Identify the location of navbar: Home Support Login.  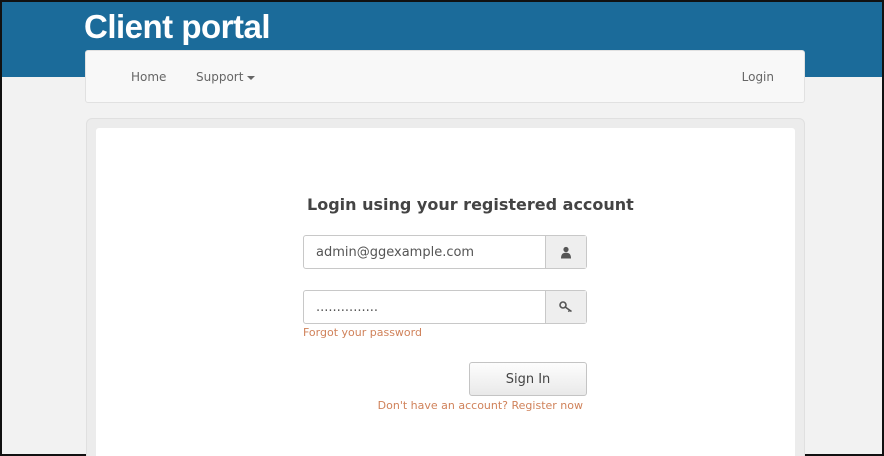
(445, 76).